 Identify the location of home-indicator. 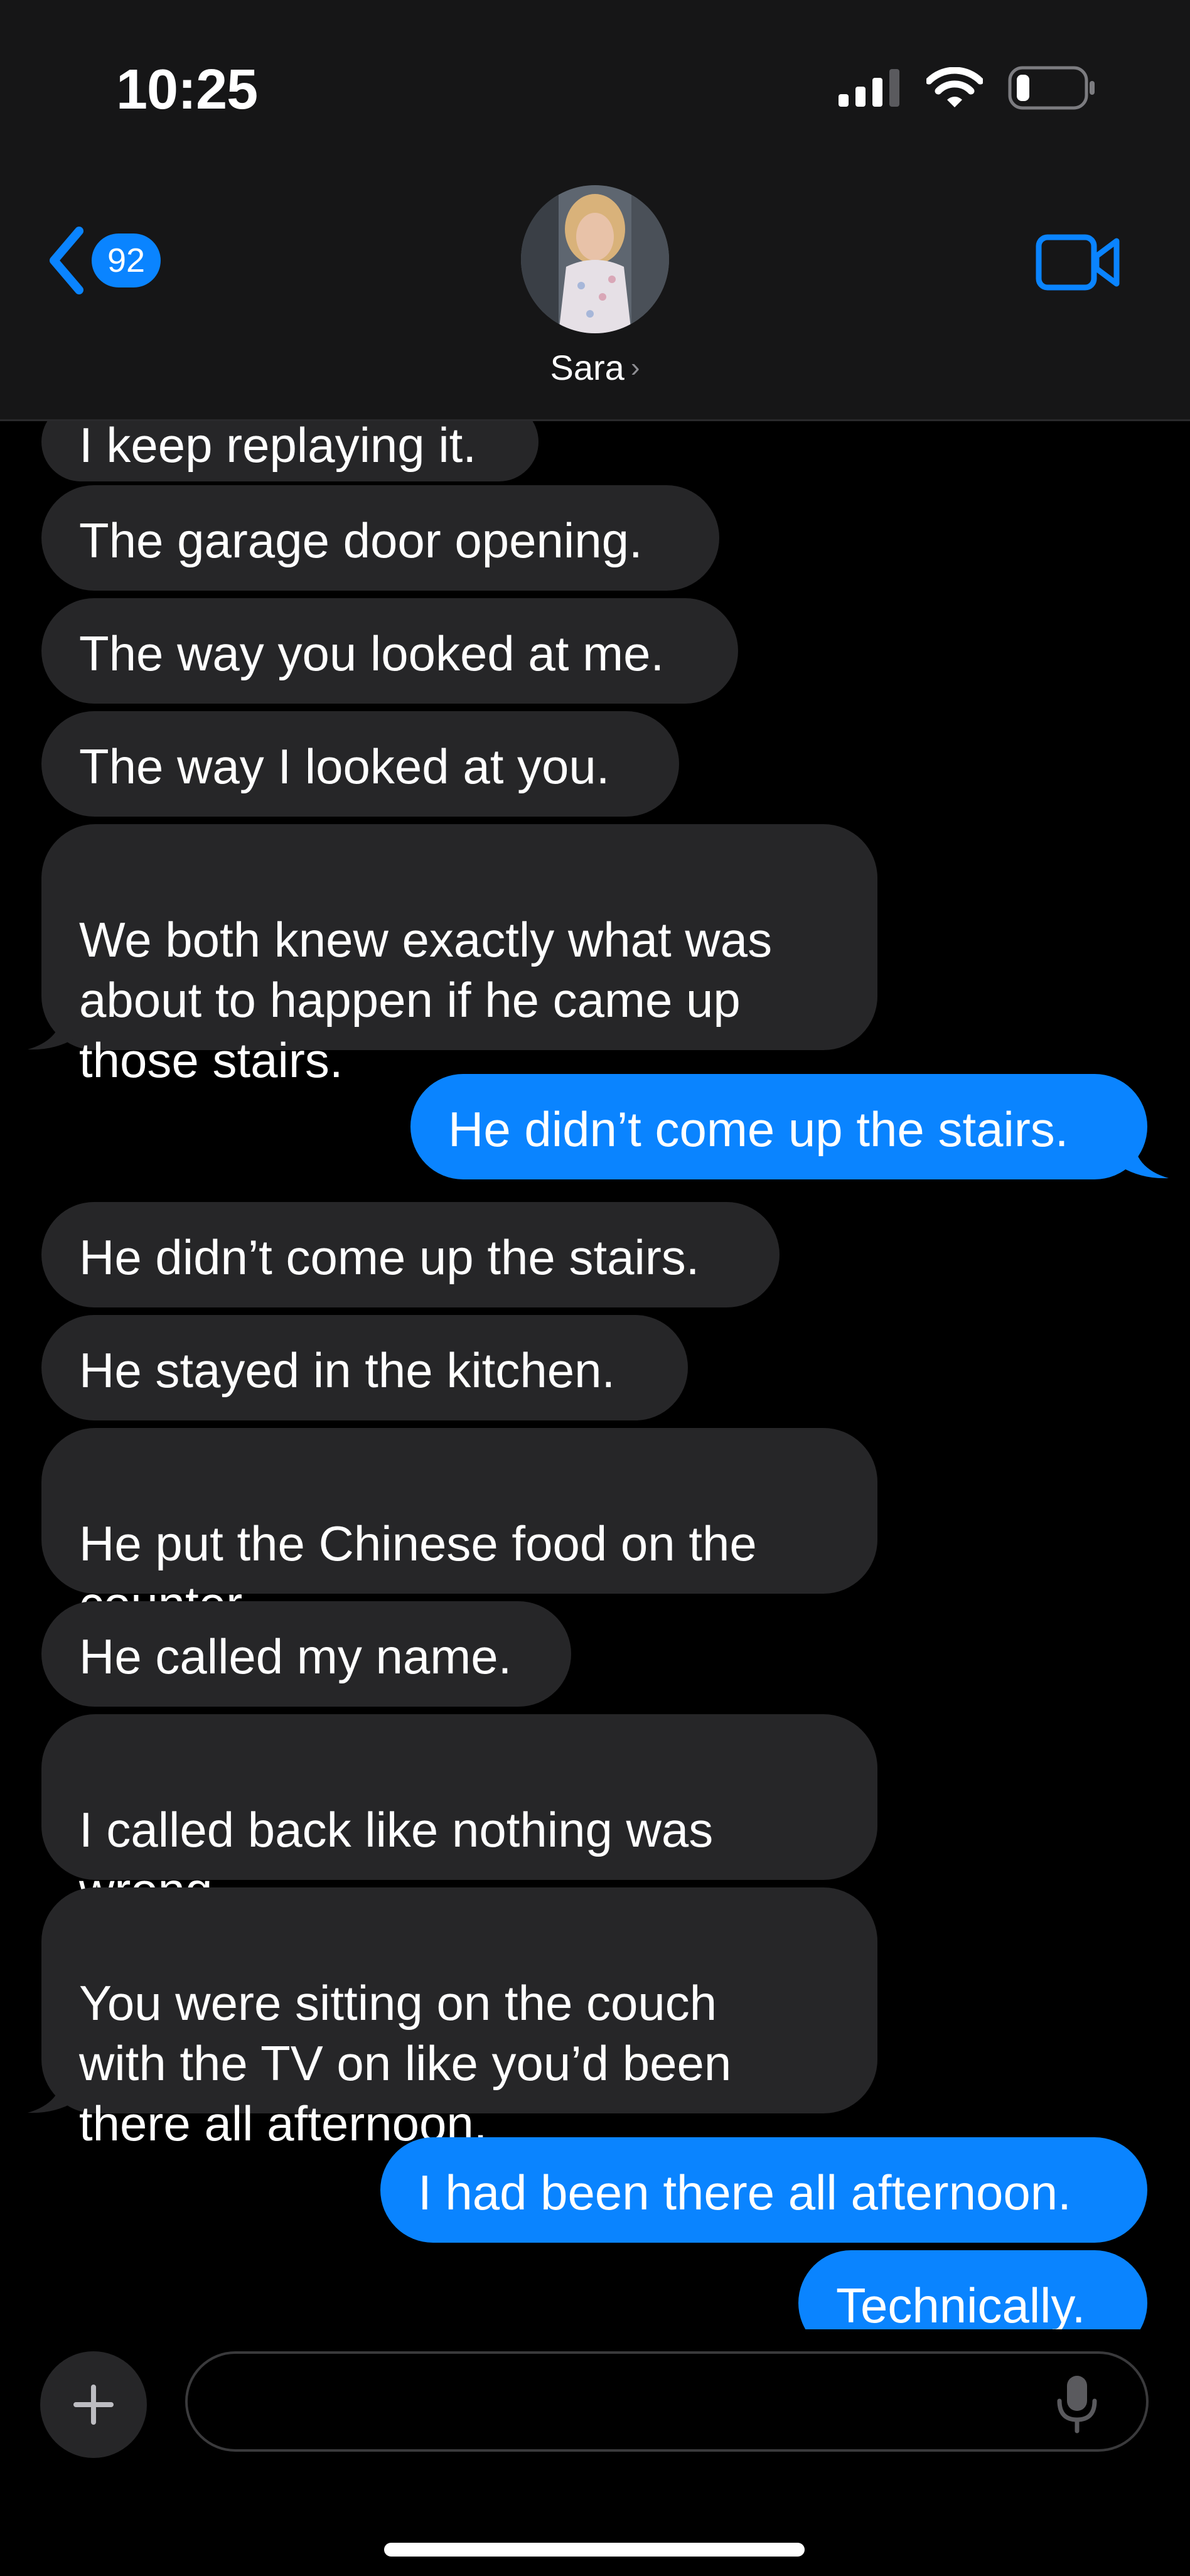
(594, 2550).